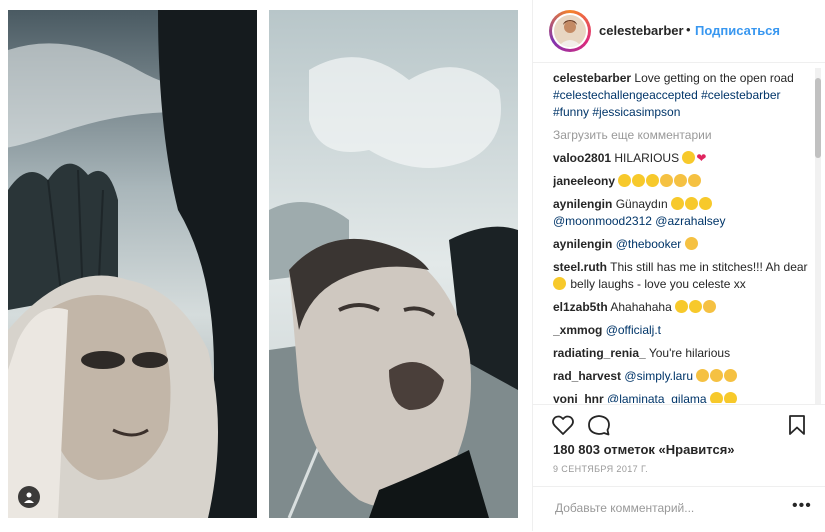  I want to click on comment-text: Ahahahaha, so click(641, 307).